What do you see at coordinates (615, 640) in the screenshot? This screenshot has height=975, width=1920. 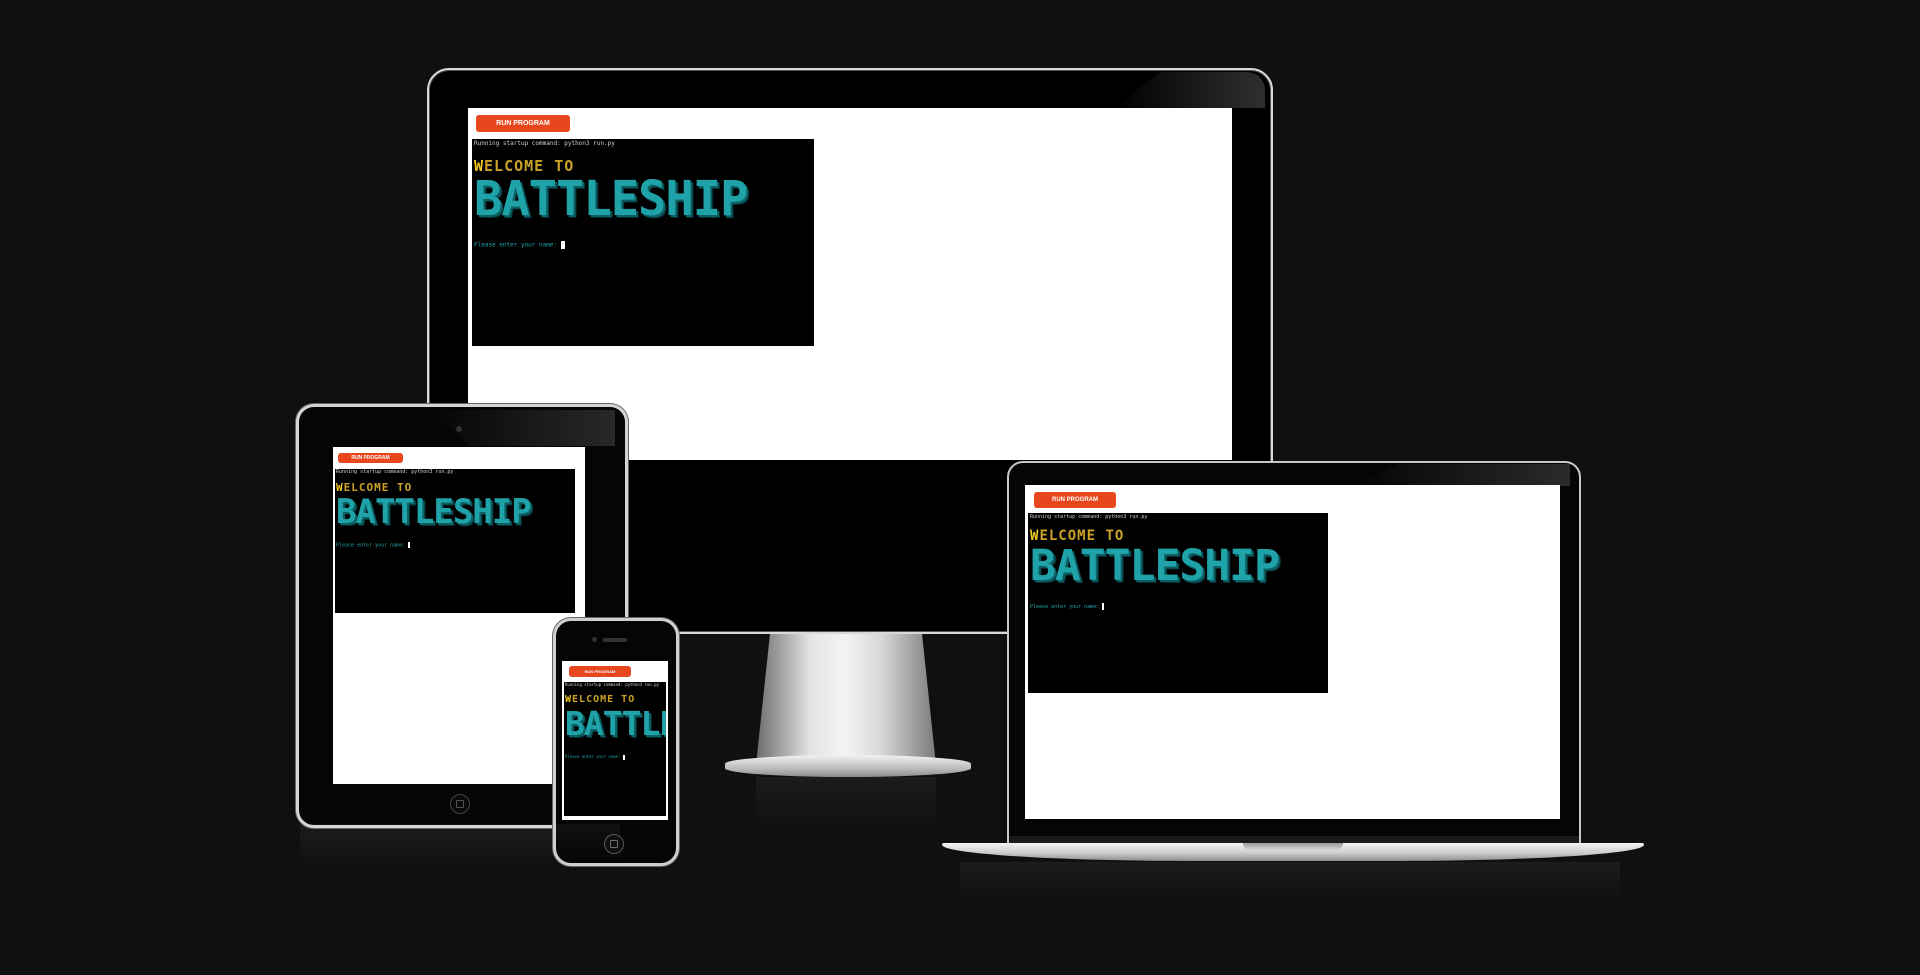 I see `phone-speaker` at bounding box center [615, 640].